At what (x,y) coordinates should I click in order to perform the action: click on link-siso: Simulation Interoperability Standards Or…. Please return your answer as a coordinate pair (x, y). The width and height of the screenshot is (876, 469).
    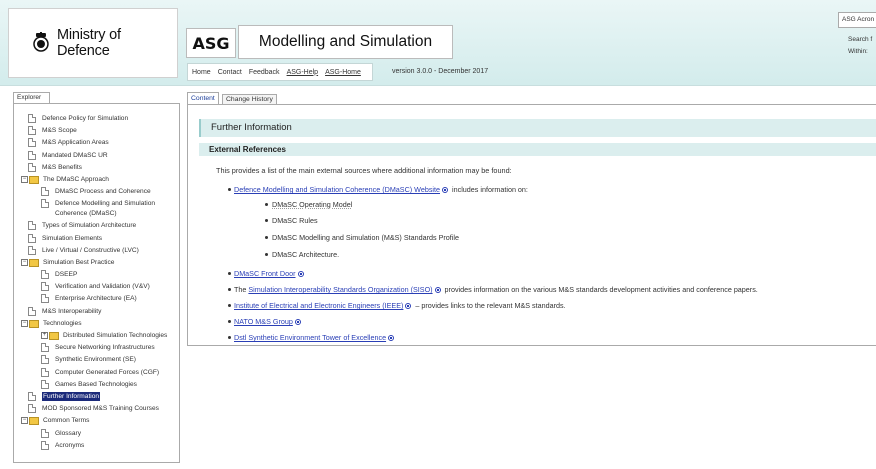
    Looking at the image, I should click on (340, 289).